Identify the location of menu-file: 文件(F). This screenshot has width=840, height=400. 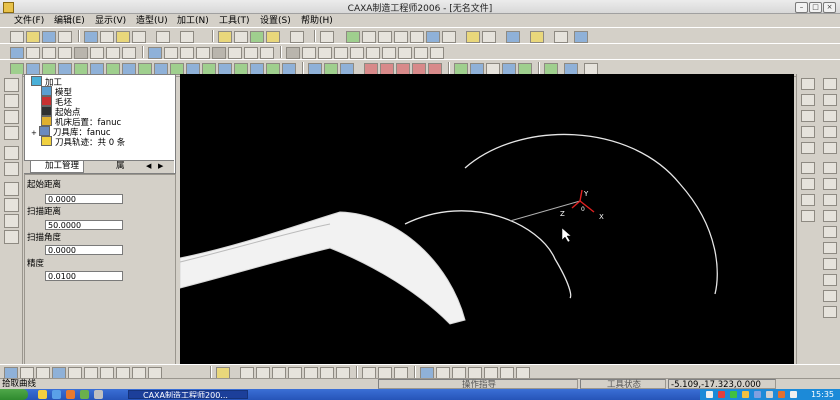
(29, 21).